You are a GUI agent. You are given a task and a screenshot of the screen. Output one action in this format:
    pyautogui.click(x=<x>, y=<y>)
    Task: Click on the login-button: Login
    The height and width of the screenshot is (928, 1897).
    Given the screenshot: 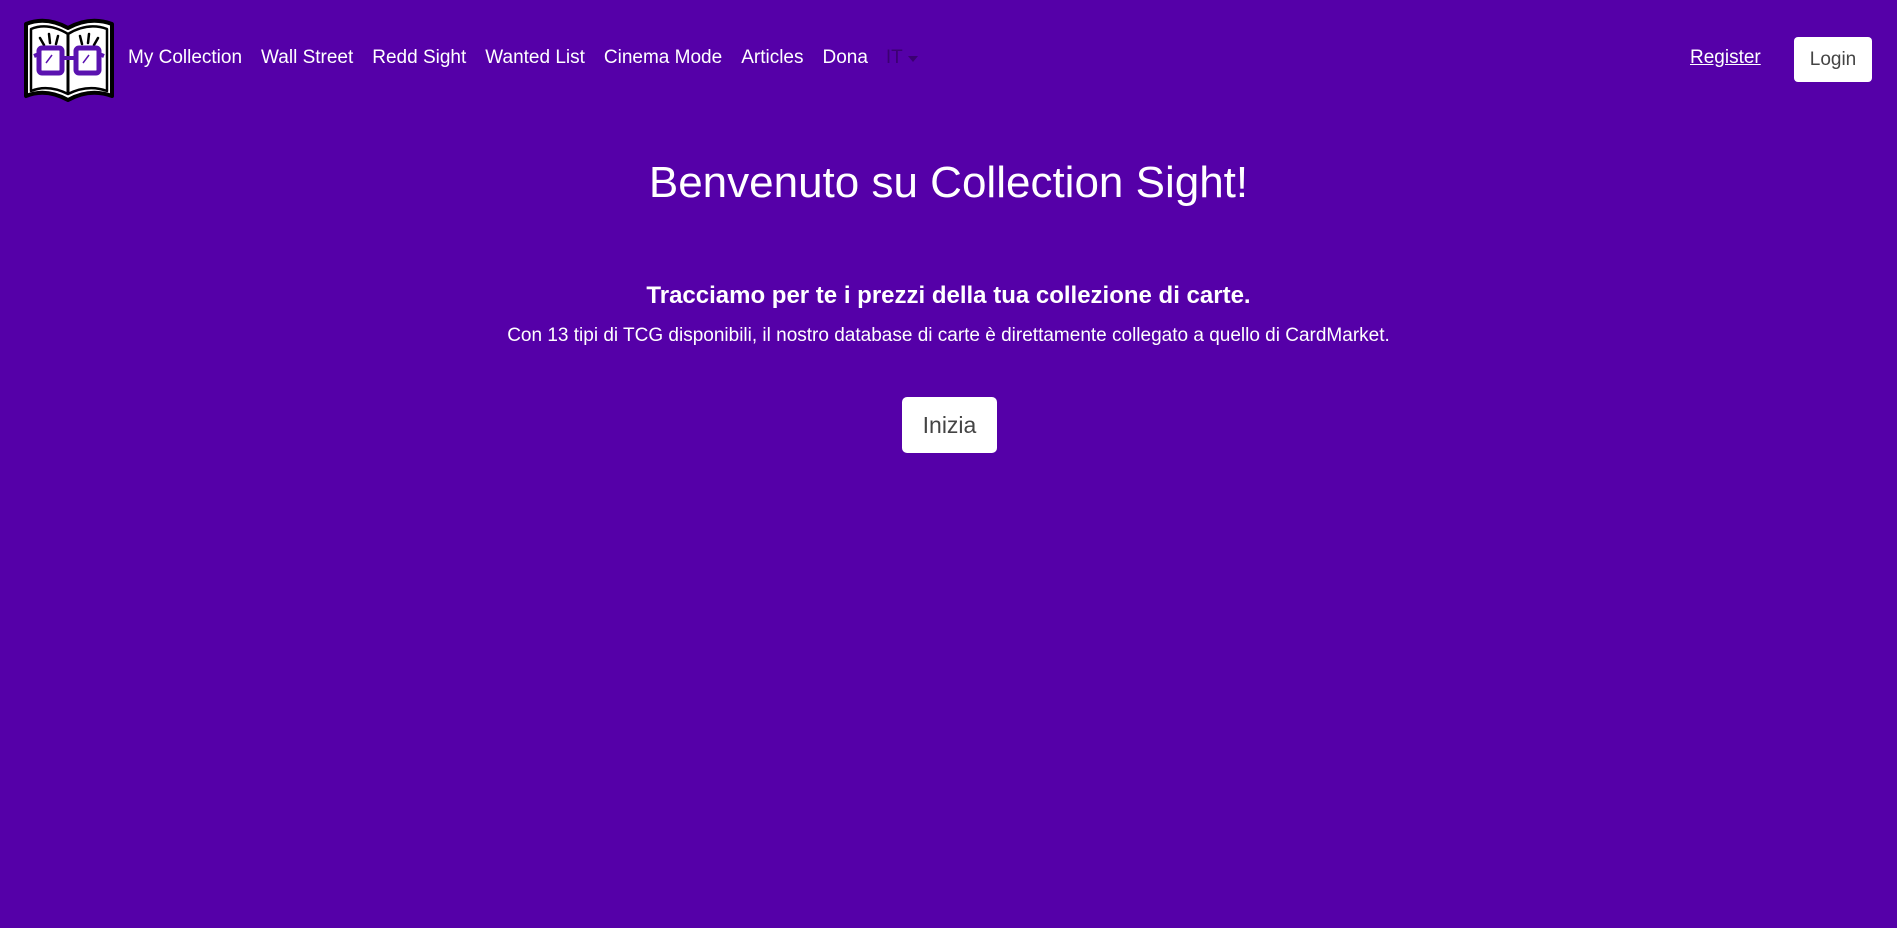 What is the action you would take?
    pyautogui.click(x=1833, y=59)
    